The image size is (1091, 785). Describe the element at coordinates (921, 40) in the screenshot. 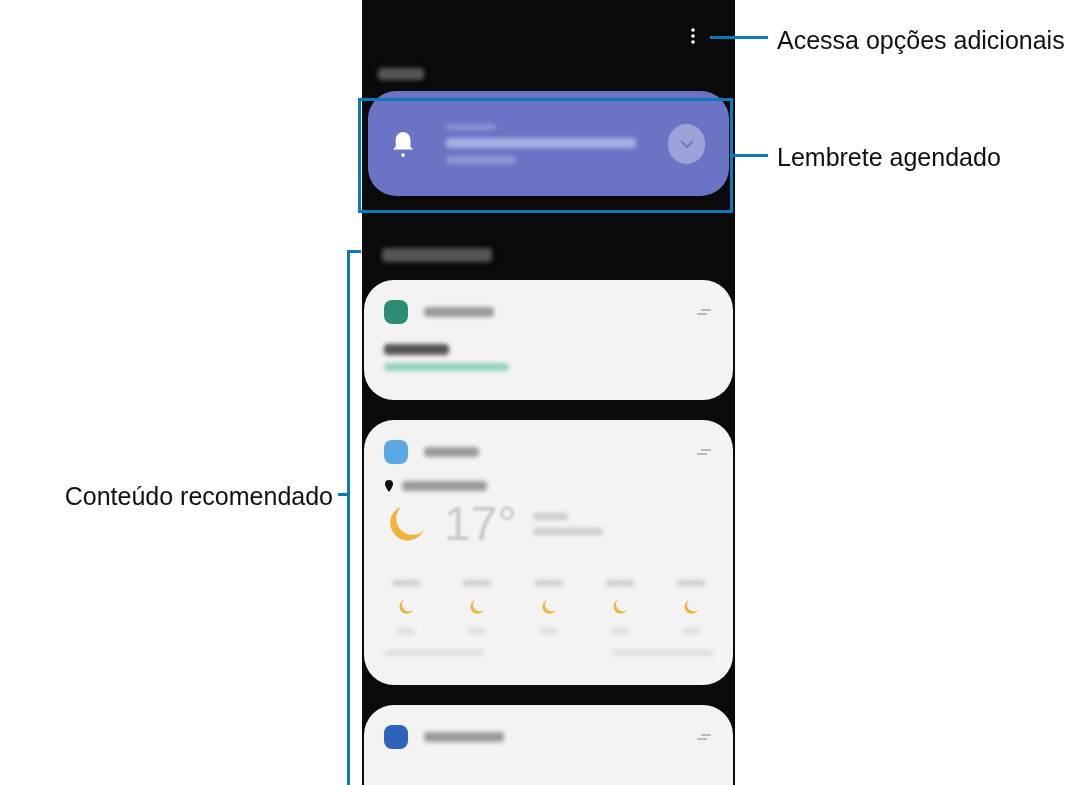

I see `callout-label: Acessa opções adicionais` at that location.